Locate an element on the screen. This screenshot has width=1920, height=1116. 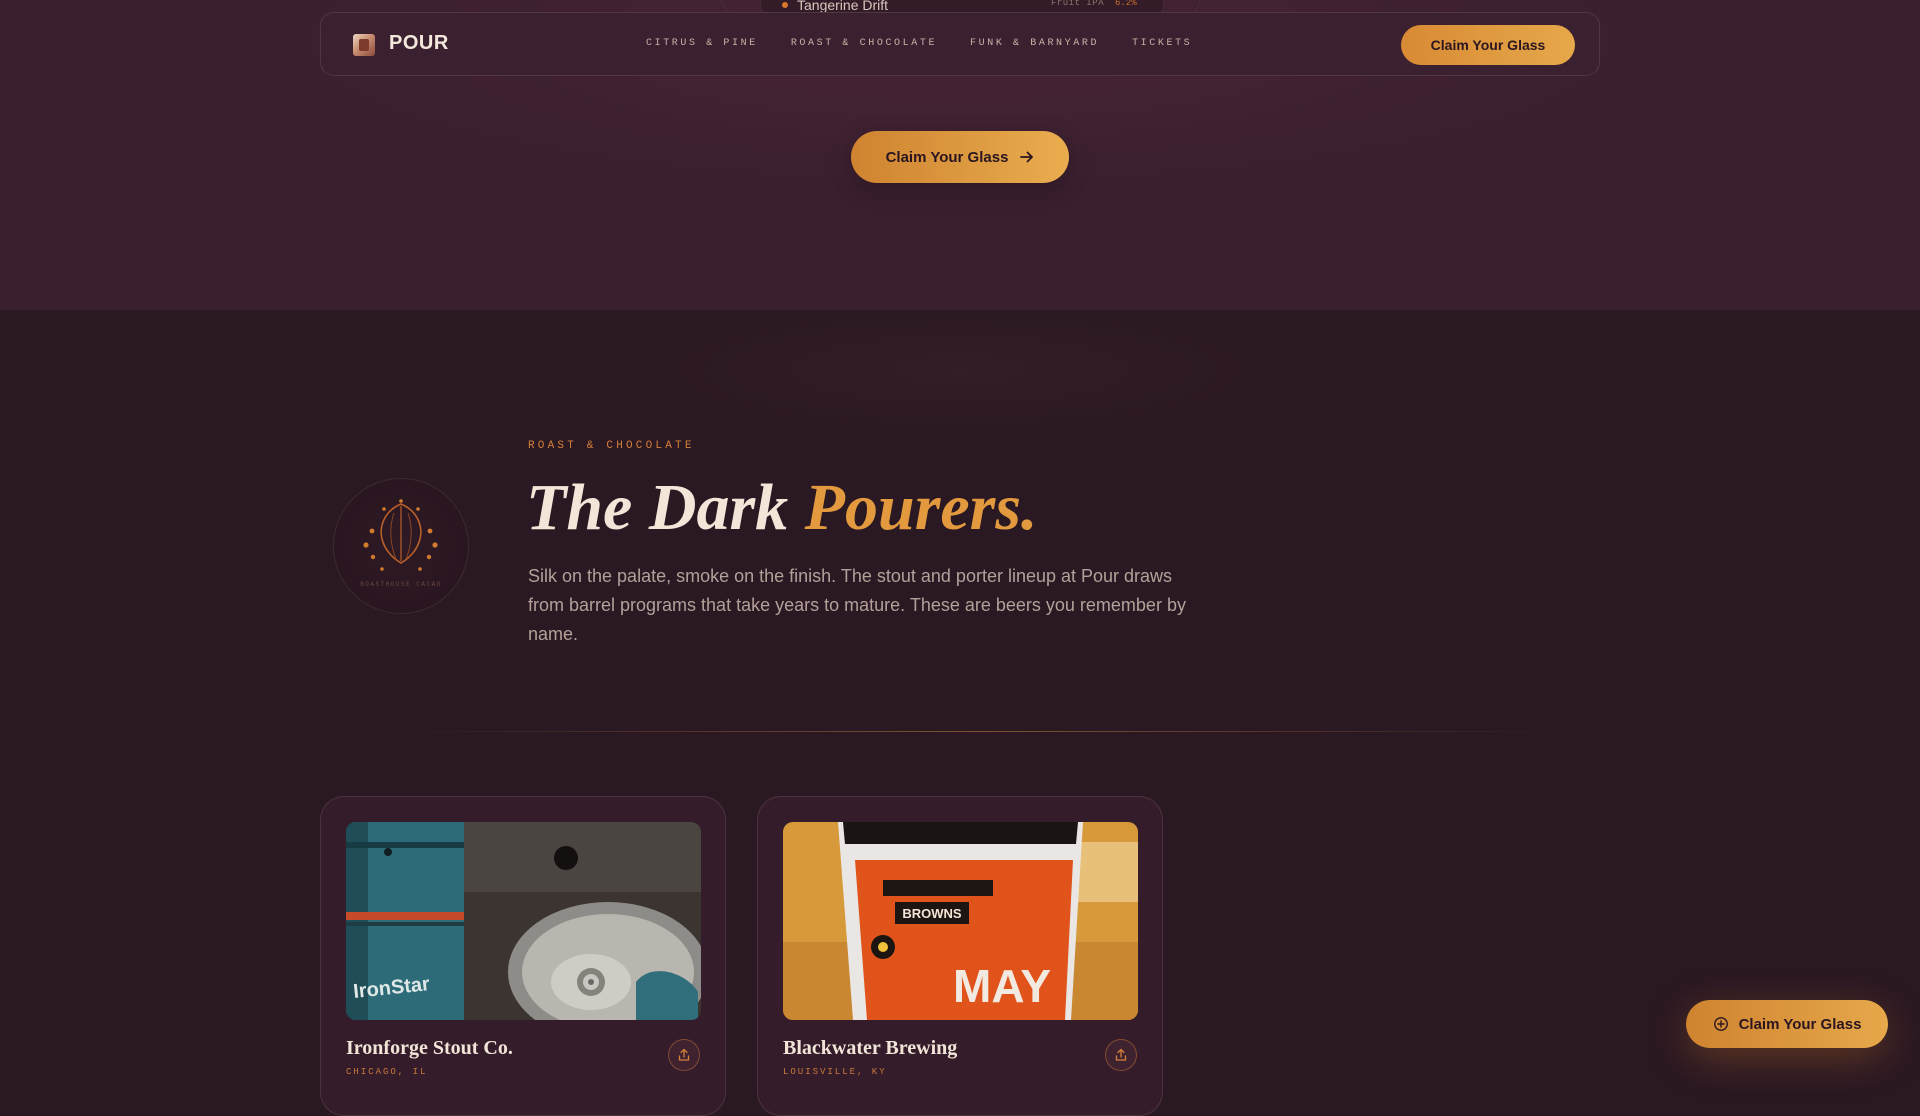
section-eyebrow: ROAST & CHOCOLATE is located at coordinates (611, 446).